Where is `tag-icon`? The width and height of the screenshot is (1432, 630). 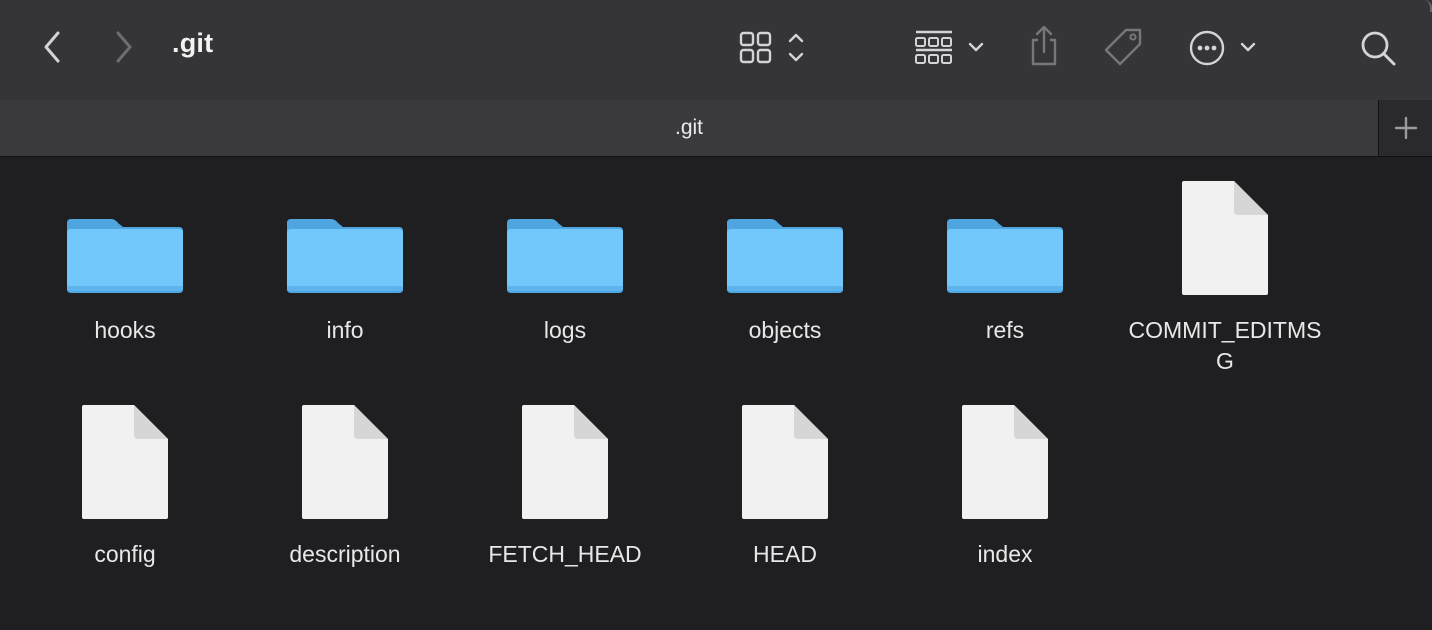
tag-icon is located at coordinates (1123, 47).